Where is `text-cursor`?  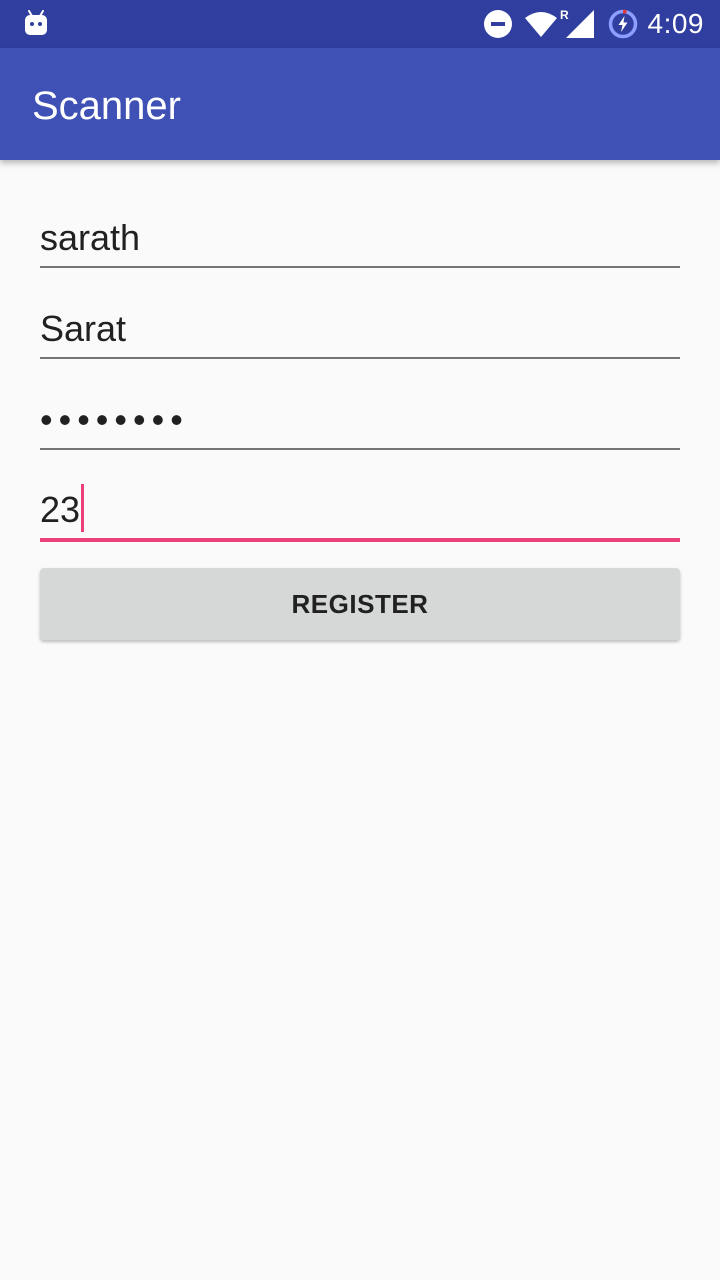
text-cursor is located at coordinates (83, 508).